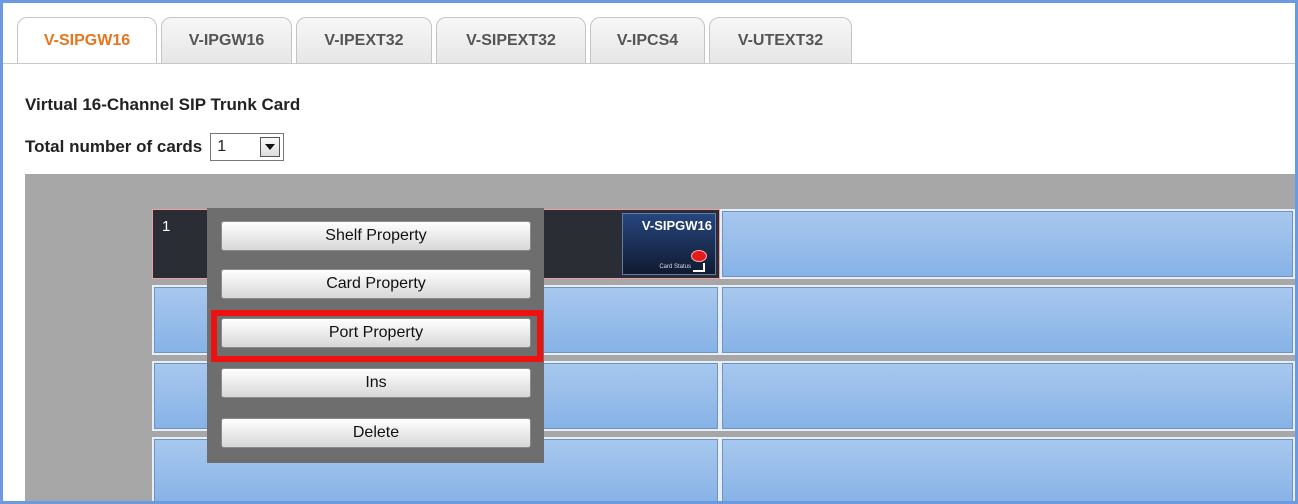  What do you see at coordinates (699, 267) in the screenshot?
I see `status-connector-icon` at bounding box center [699, 267].